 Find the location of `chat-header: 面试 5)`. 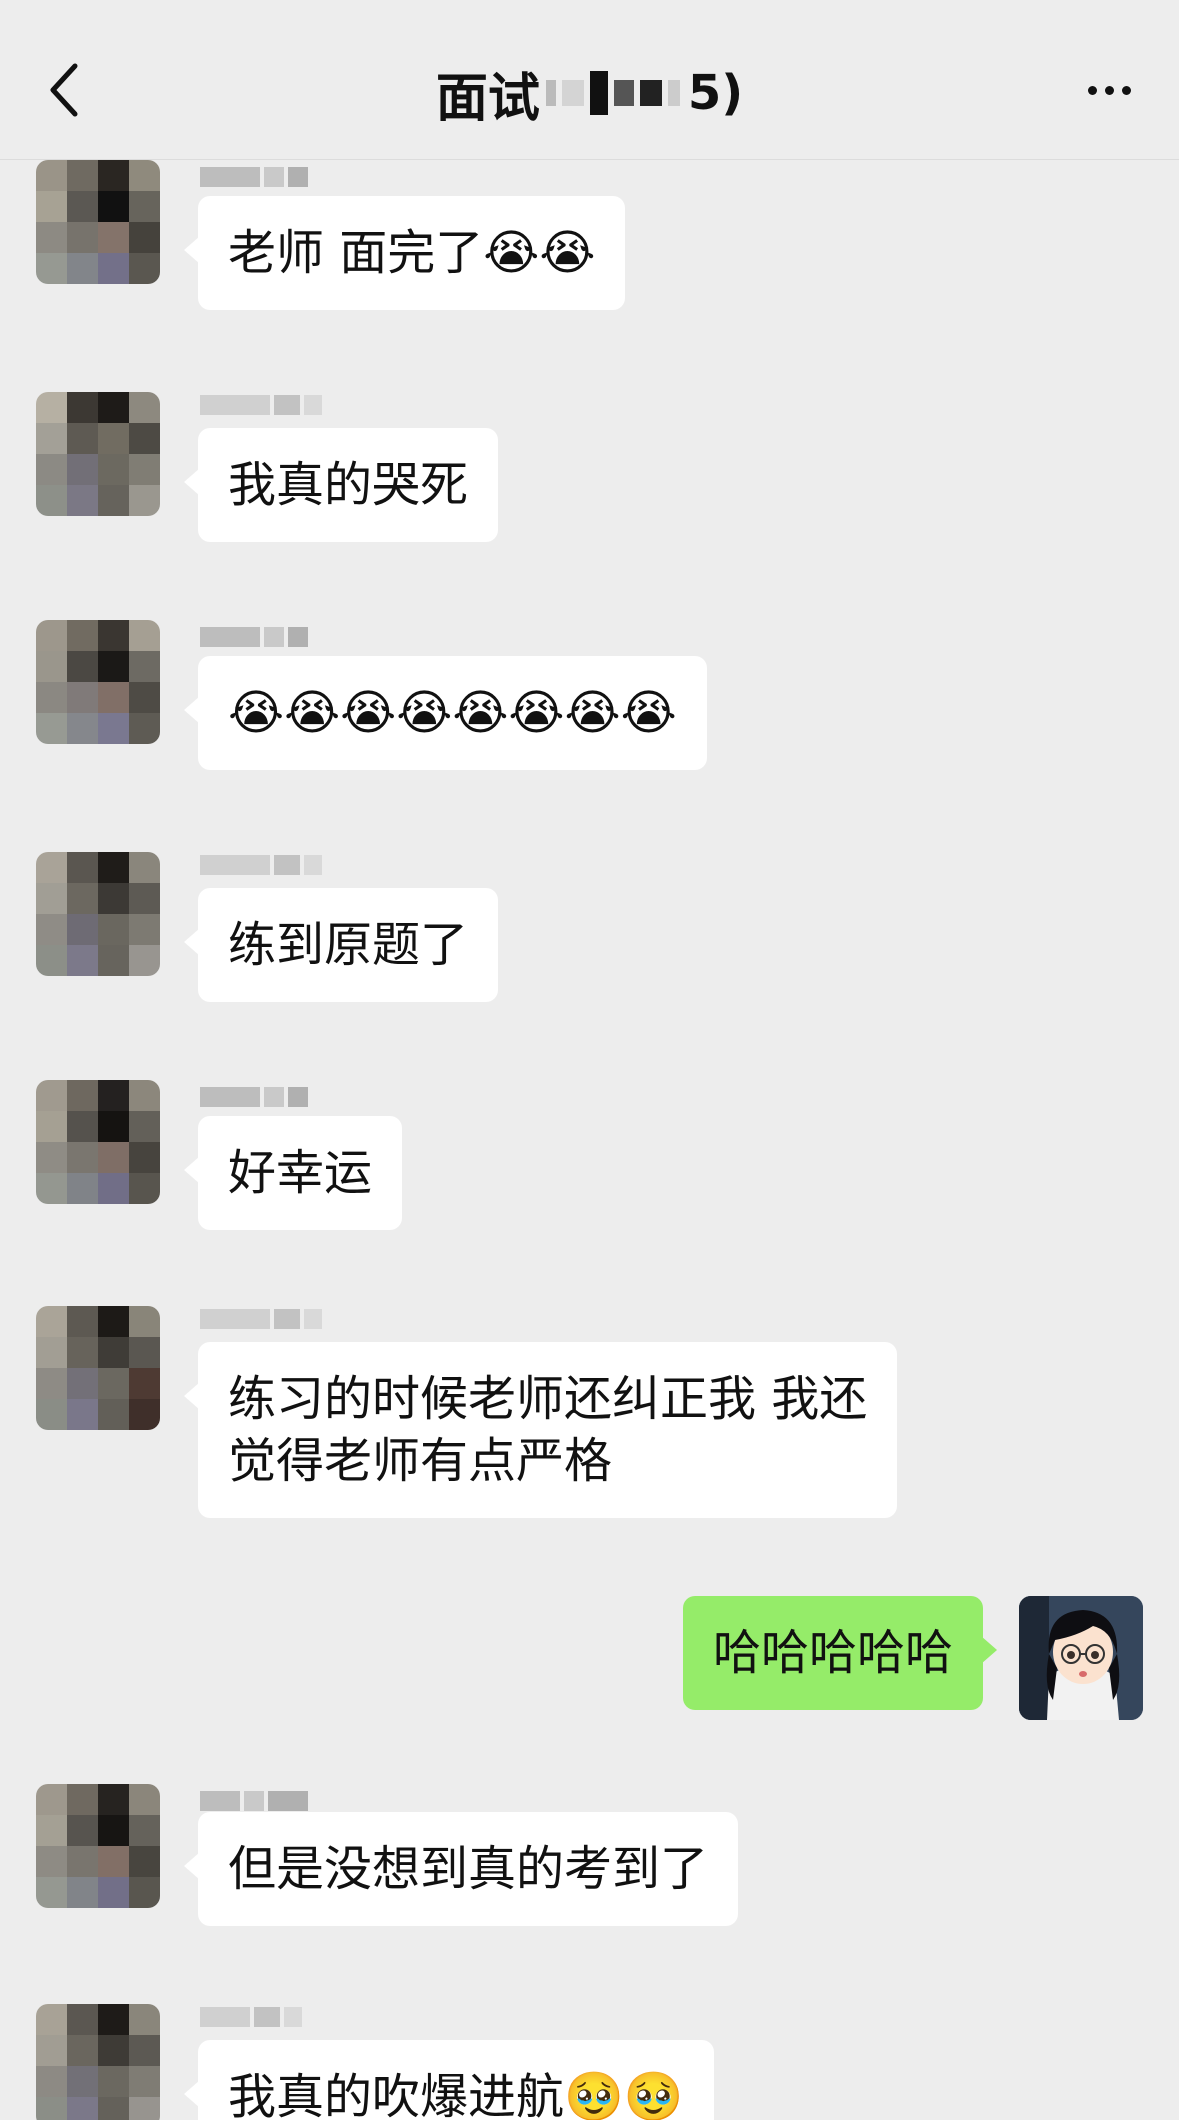

chat-header: 面试 5) is located at coordinates (589, 80).